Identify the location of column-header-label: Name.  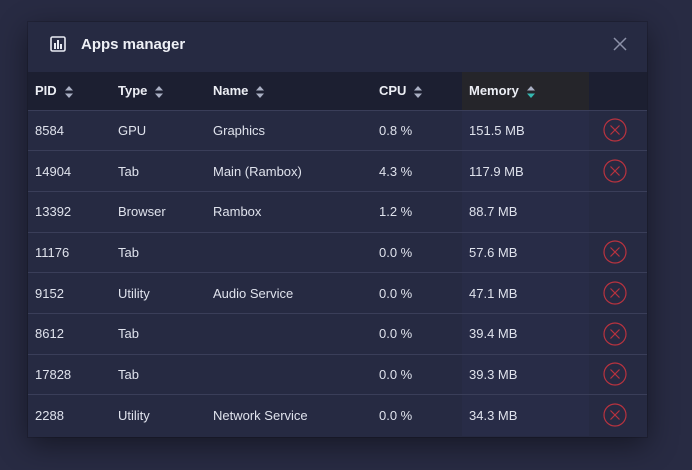
(231, 91).